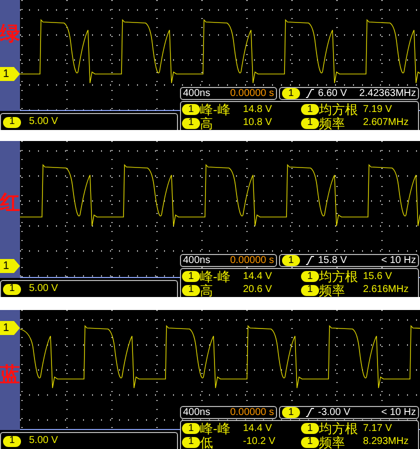  What do you see at coordinates (332, 261) in the screenshot?
I see `trigger-level: 15.8 V` at bounding box center [332, 261].